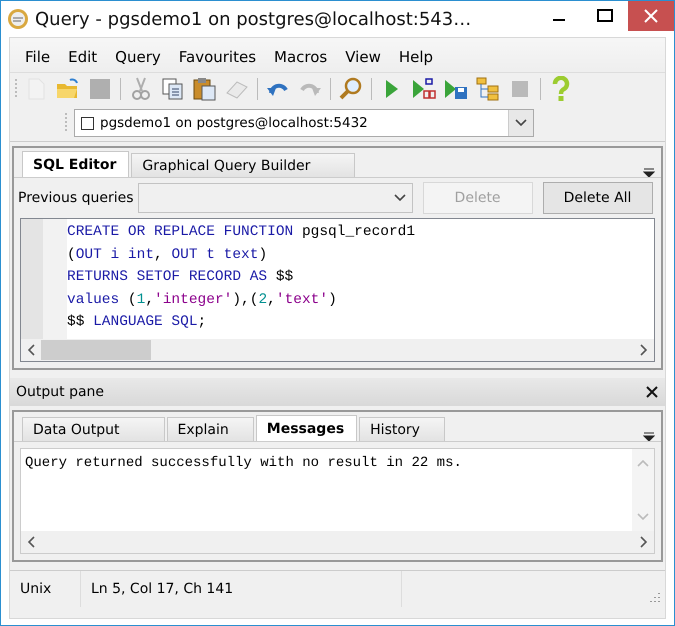  What do you see at coordinates (351, 89) in the screenshot?
I see `search-icon` at bounding box center [351, 89].